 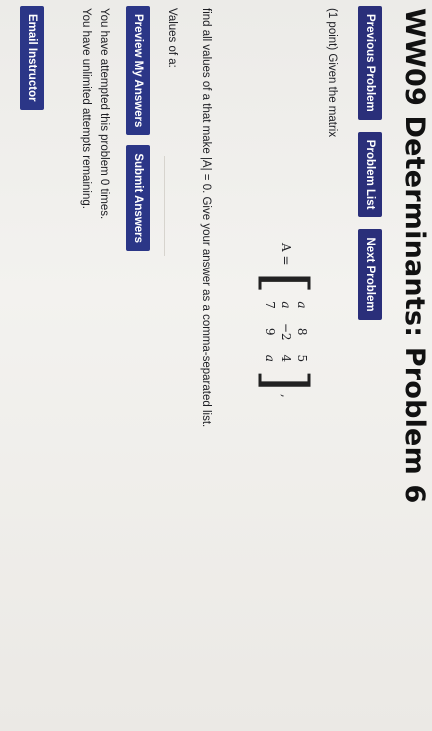 I want to click on left-bracket: [, so click(x=286, y=283).